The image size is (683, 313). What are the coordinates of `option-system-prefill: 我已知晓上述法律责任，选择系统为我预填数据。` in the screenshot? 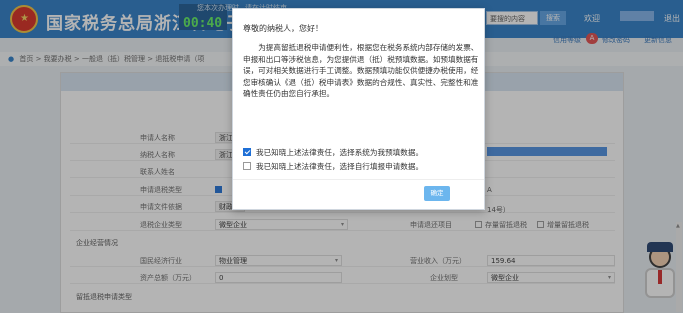 It's located at (333, 152).